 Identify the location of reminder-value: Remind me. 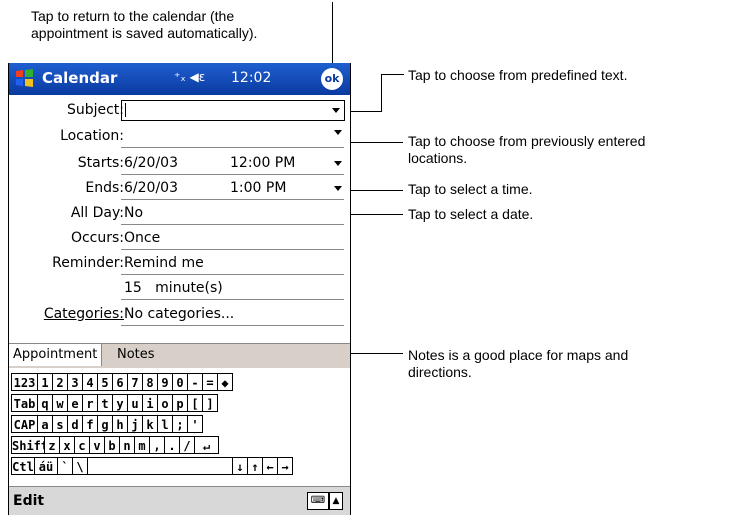
(164, 263).